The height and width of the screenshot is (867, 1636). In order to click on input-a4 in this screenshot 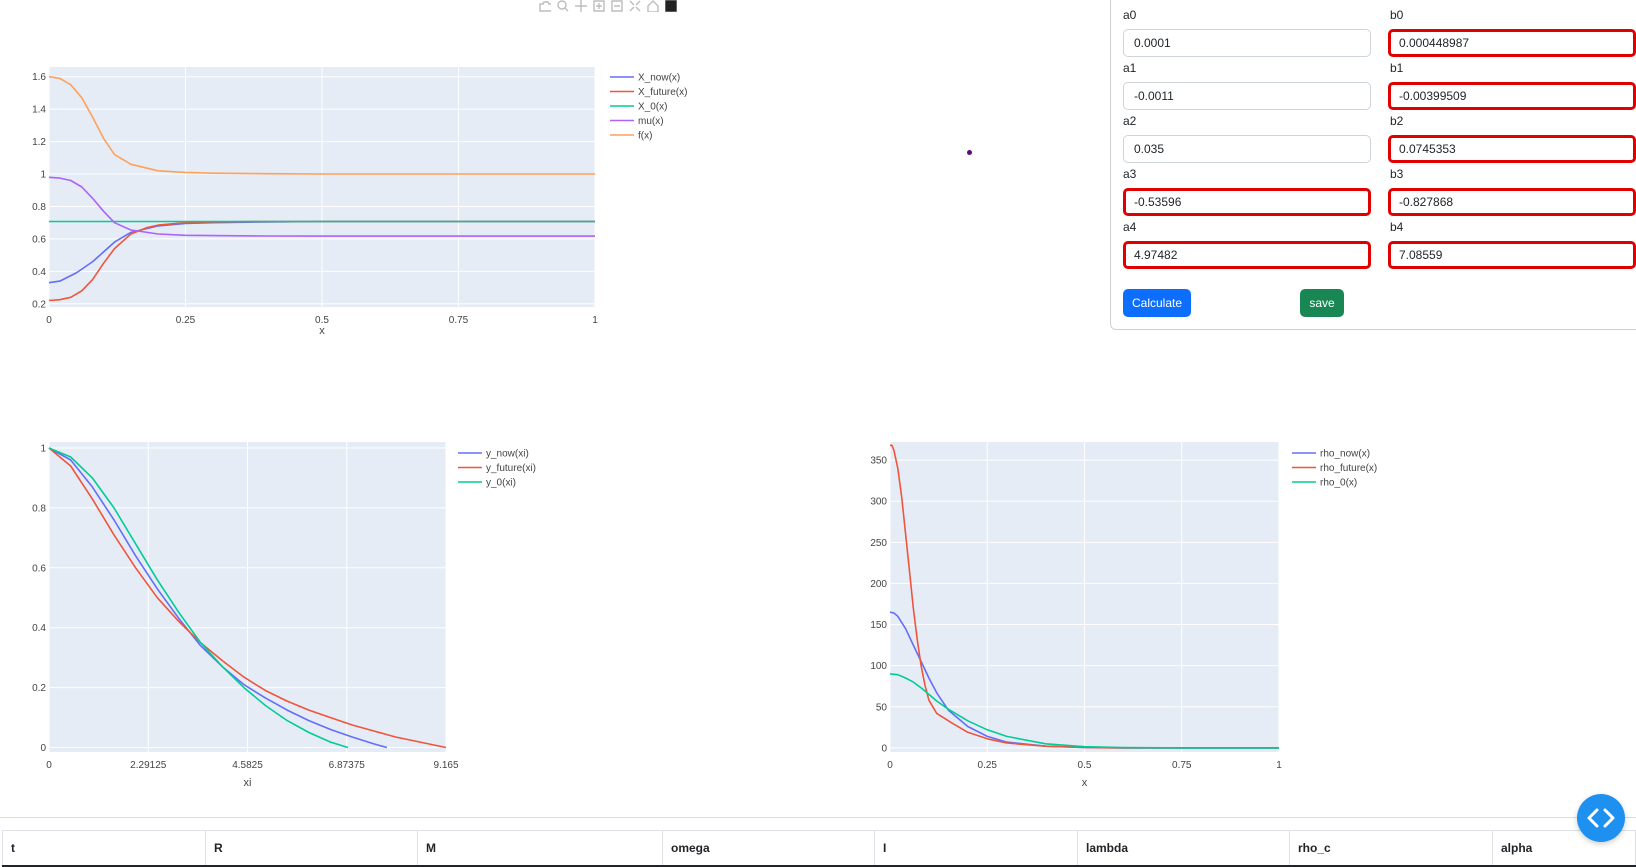, I will do `click(1247, 255)`.